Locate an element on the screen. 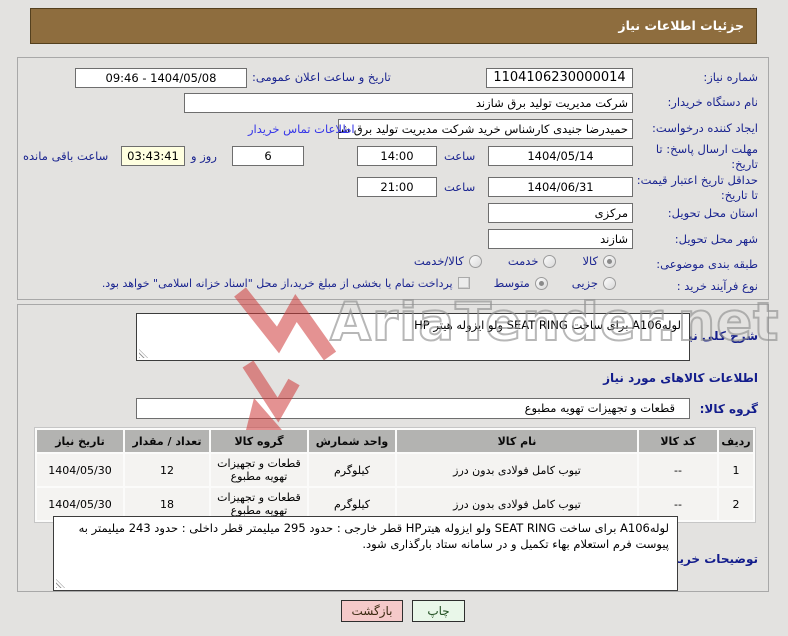 The height and width of the screenshot is (636, 788). goods-group-label: گروه کالا: is located at coordinates (728, 409).